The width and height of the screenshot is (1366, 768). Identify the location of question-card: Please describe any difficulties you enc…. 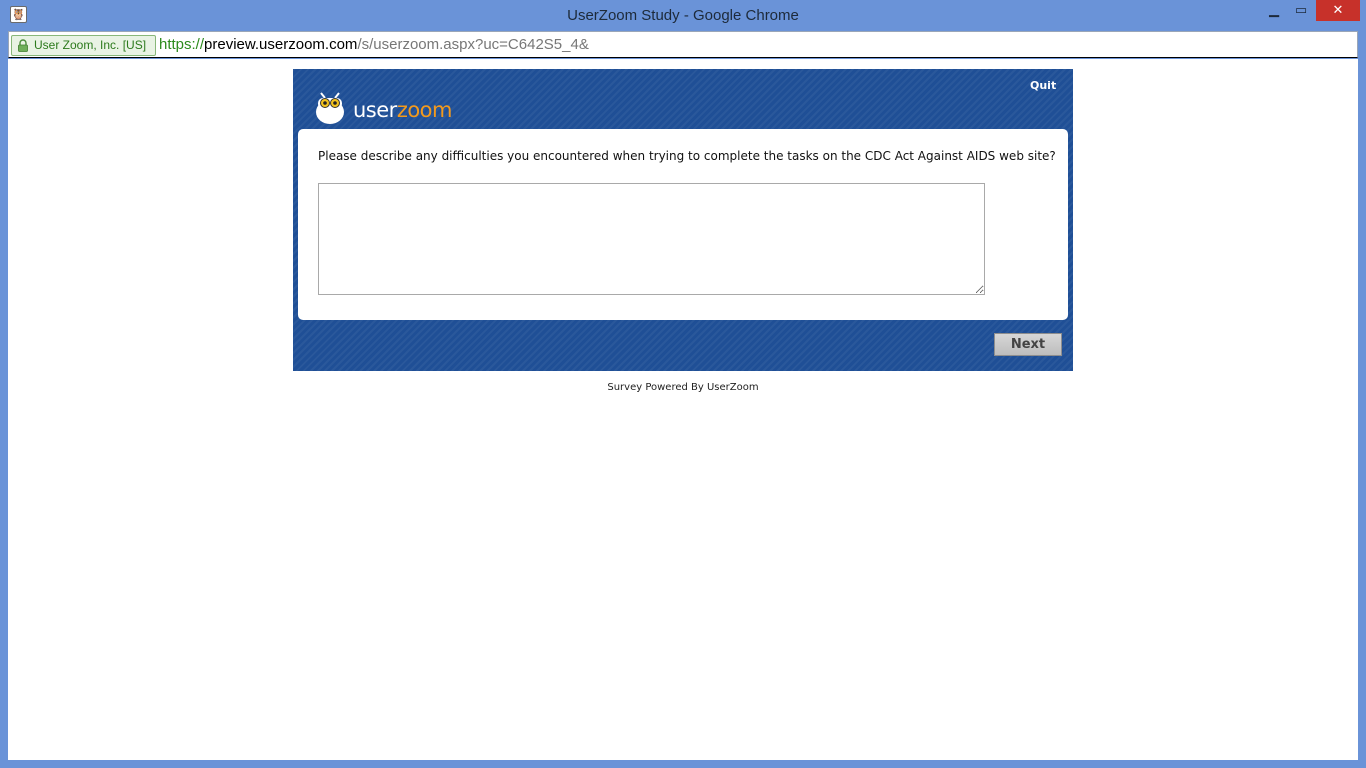
(683, 224).